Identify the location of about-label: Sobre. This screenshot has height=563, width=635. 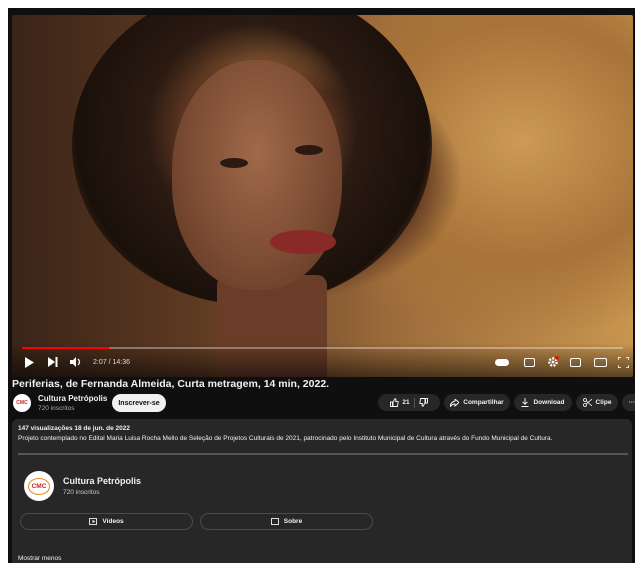
(293, 521).